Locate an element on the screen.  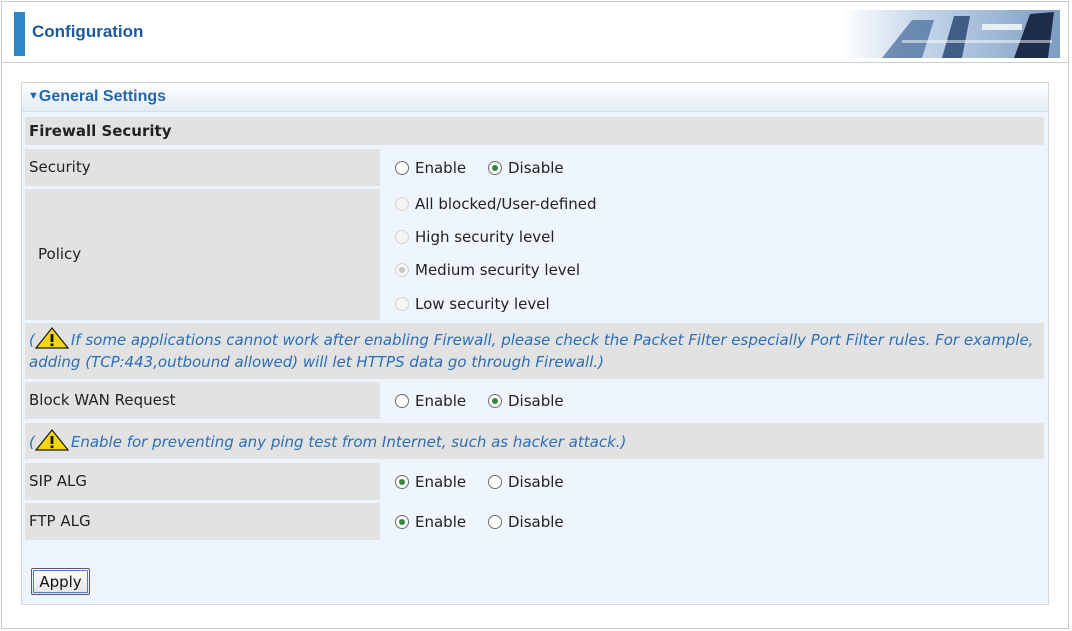
block-wan-enable-label: Enable is located at coordinates (440, 401).